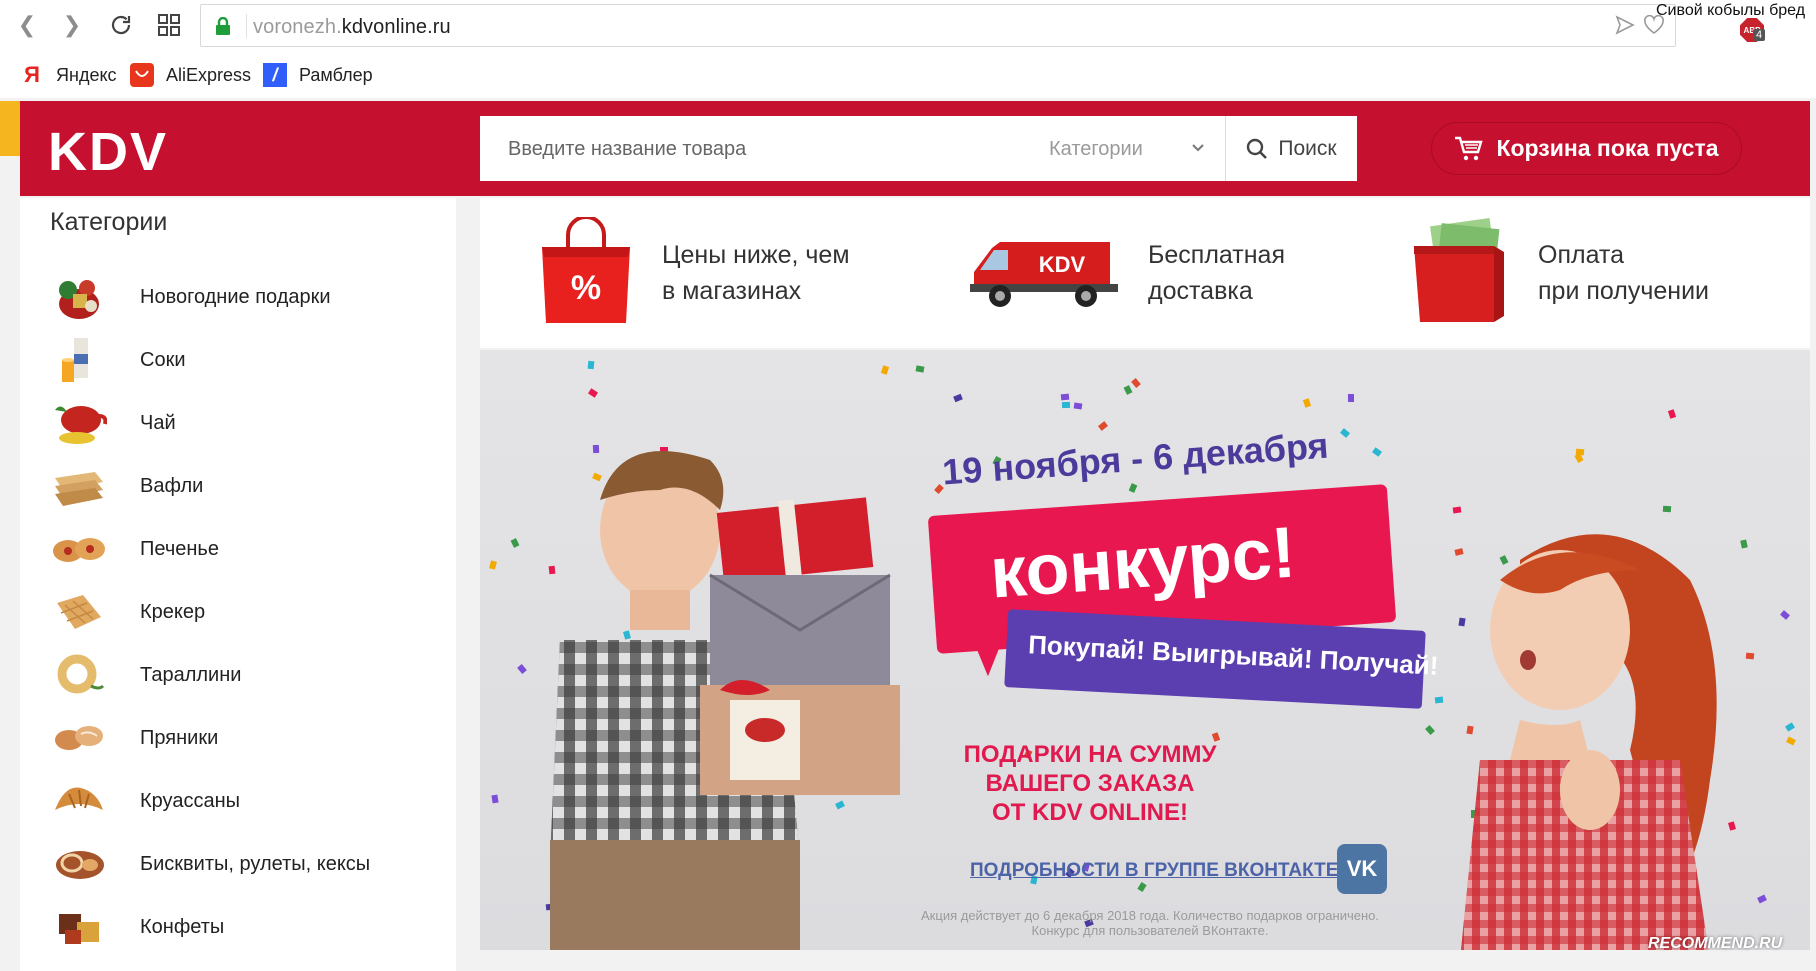 The image size is (1816, 971). Describe the element at coordinates (79, 738) in the screenshot. I see `gingerbread-icon` at that location.